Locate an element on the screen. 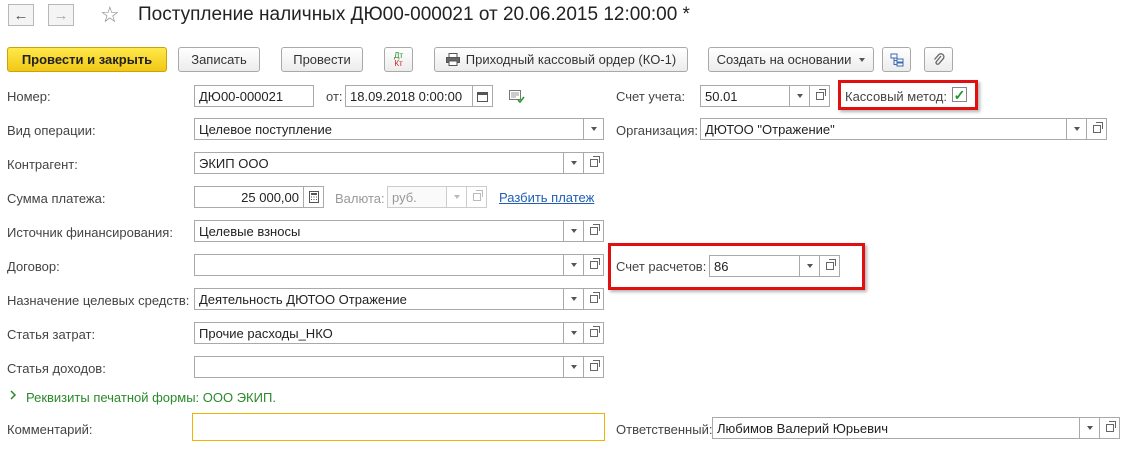  income-item-label: Статья доходов: is located at coordinates (56, 368).